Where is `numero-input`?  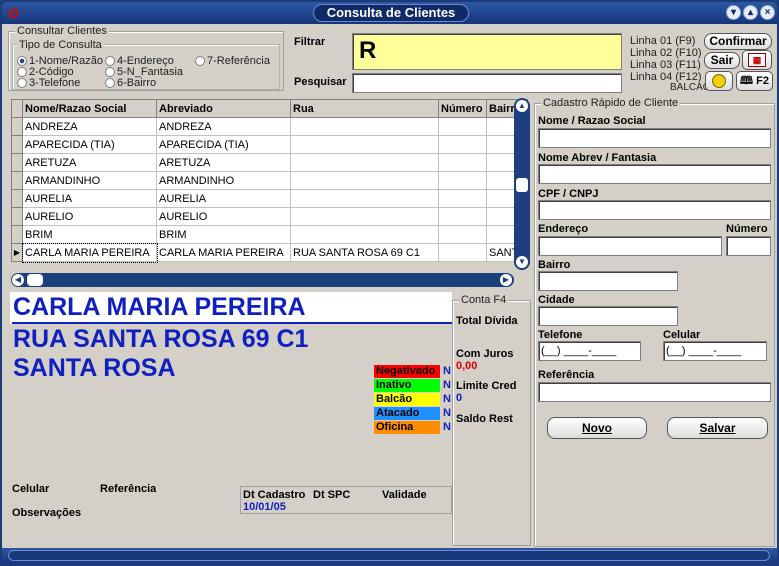 numero-input is located at coordinates (748, 246).